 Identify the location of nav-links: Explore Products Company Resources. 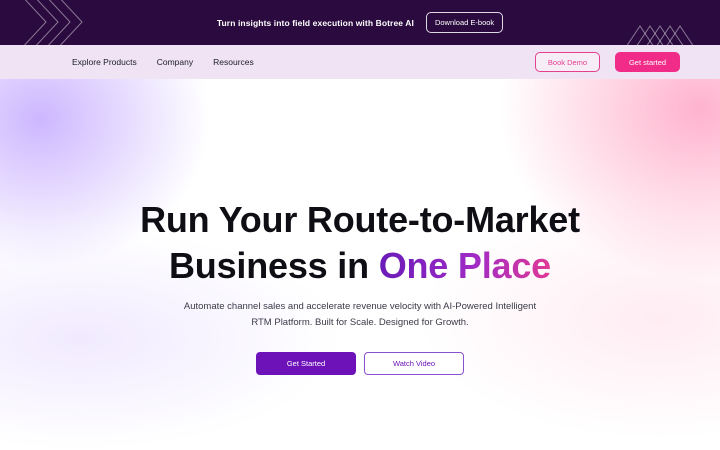
(163, 62).